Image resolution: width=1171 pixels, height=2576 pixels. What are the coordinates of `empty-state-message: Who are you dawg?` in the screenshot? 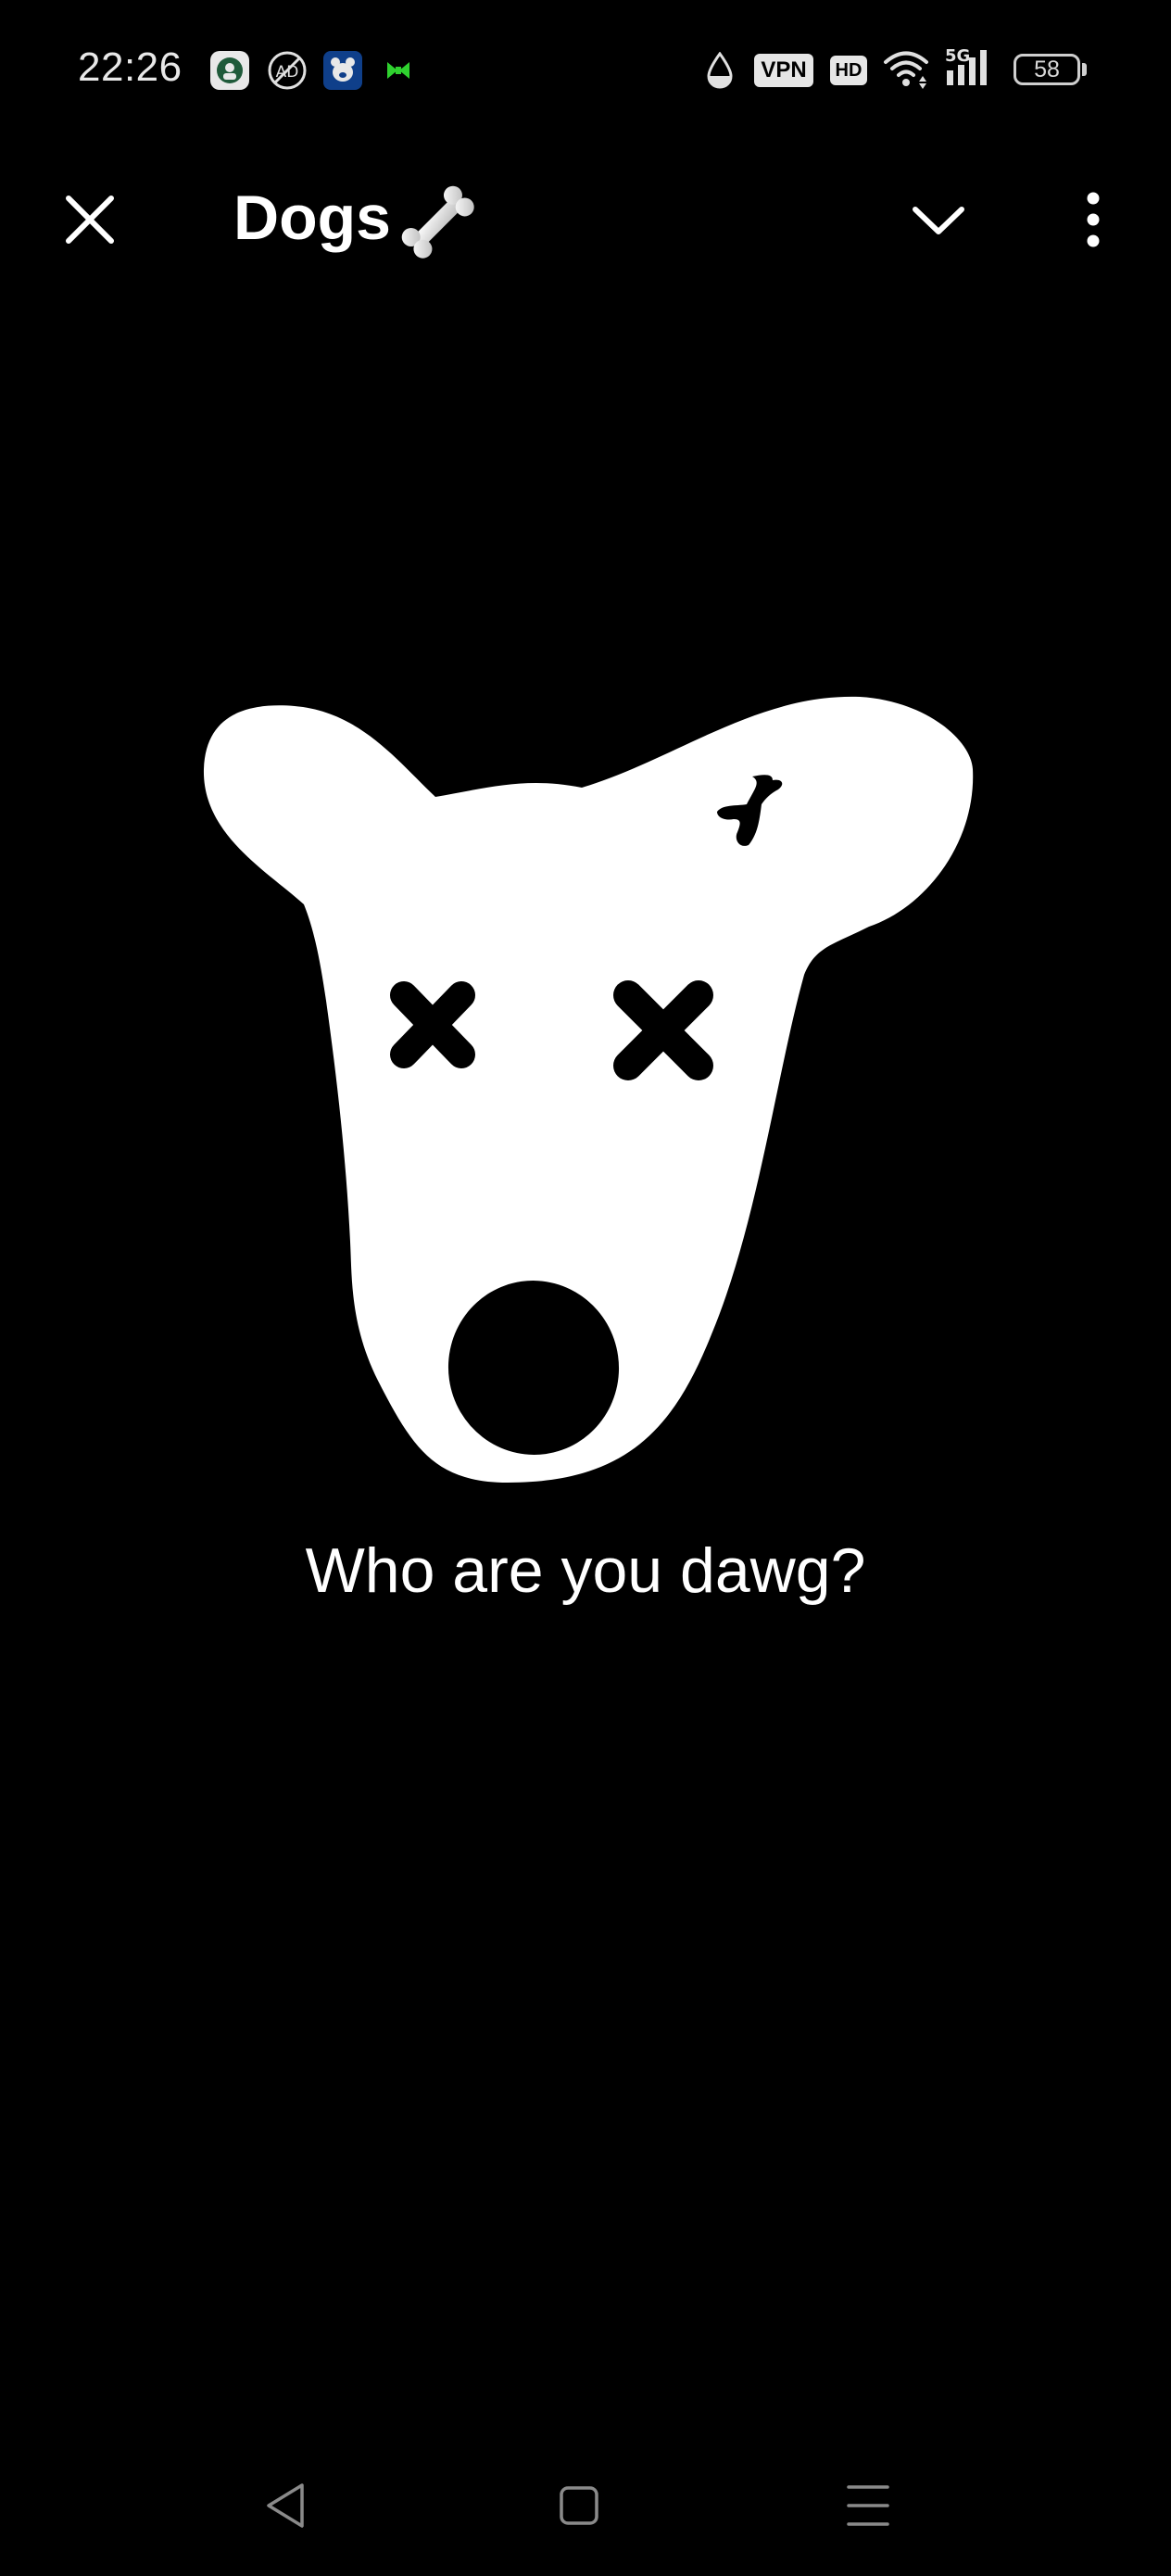 It's located at (585, 1570).